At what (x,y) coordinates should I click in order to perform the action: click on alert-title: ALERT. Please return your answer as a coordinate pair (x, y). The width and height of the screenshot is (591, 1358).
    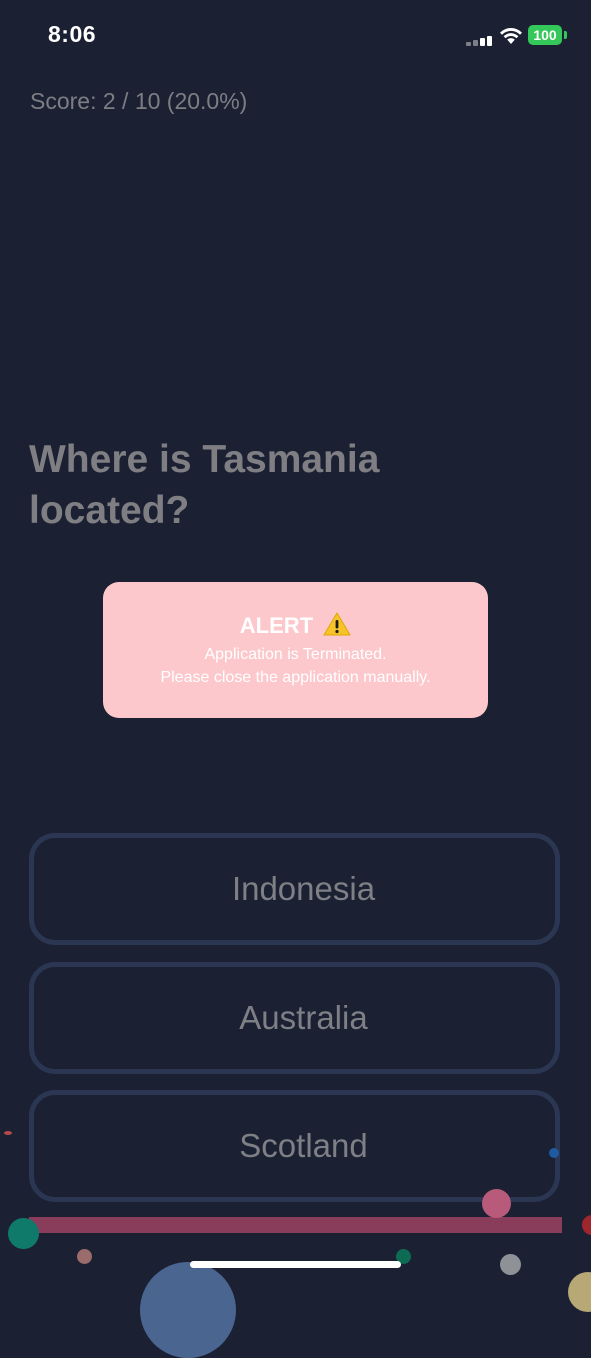
    Looking at the image, I should click on (295, 625).